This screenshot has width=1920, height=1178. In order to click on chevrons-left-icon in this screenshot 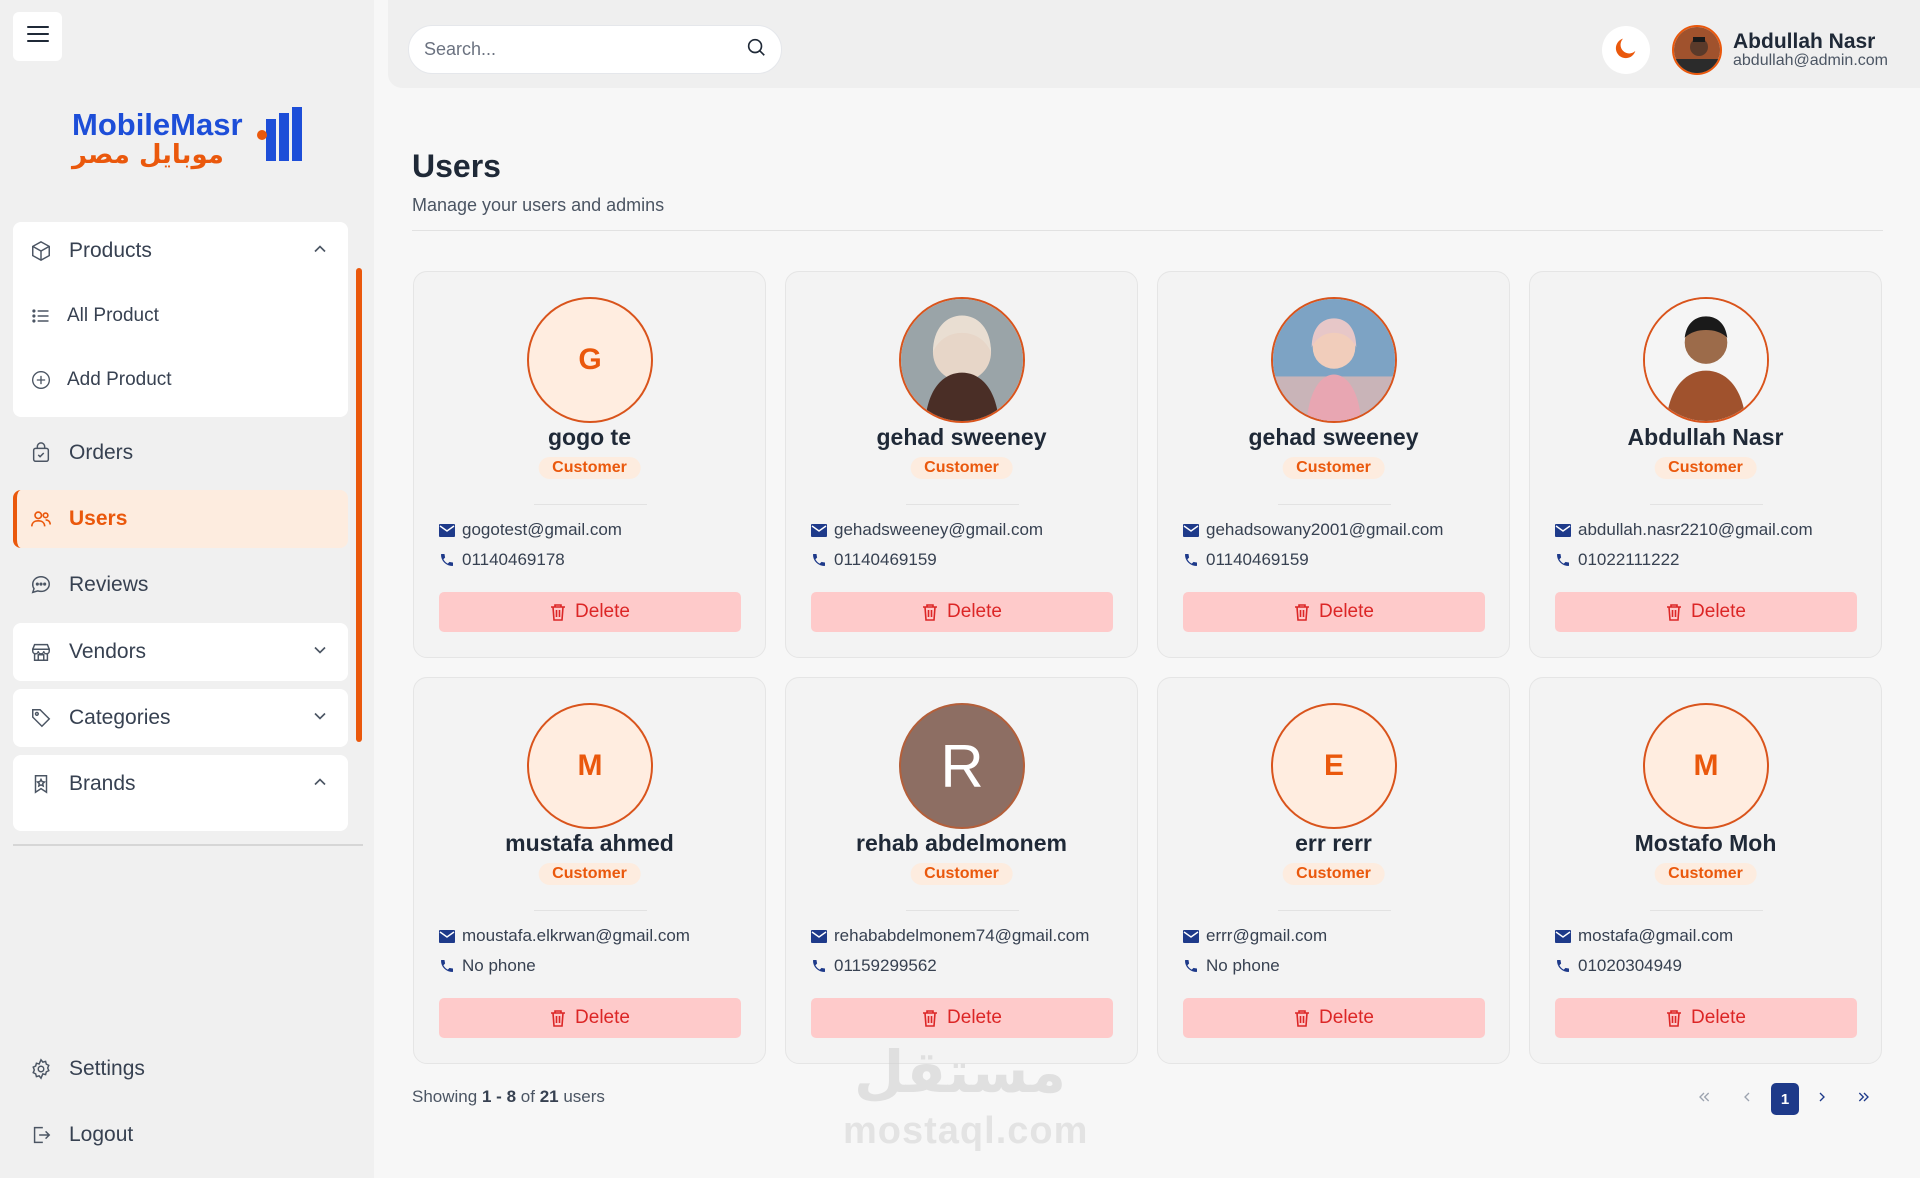, I will do `click(1704, 1099)`.